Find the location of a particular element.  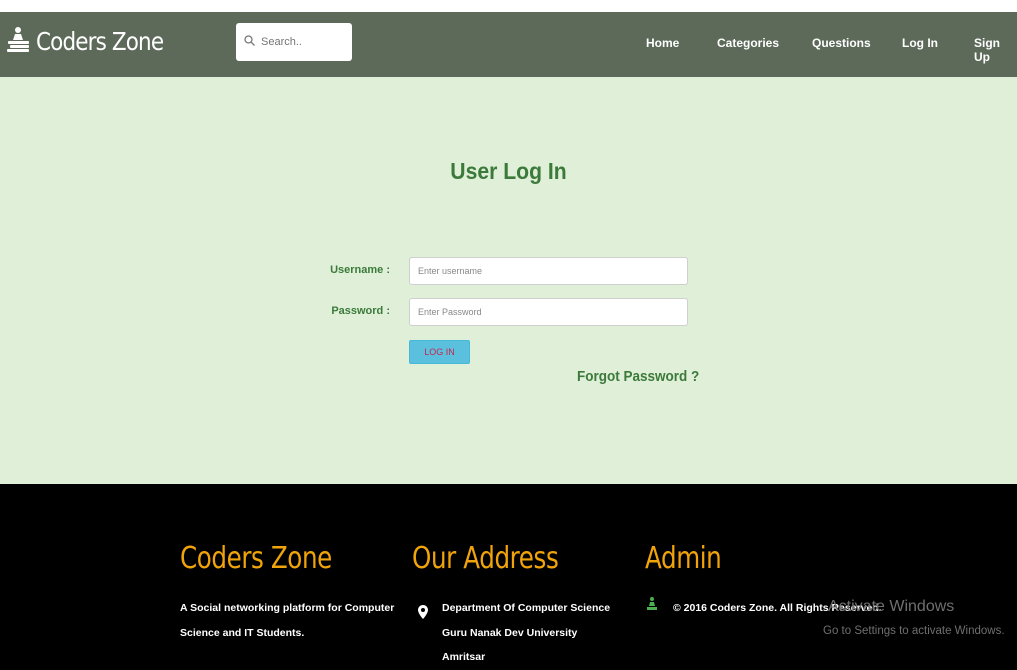

nav-questions: Questions is located at coordinates (841, 43).